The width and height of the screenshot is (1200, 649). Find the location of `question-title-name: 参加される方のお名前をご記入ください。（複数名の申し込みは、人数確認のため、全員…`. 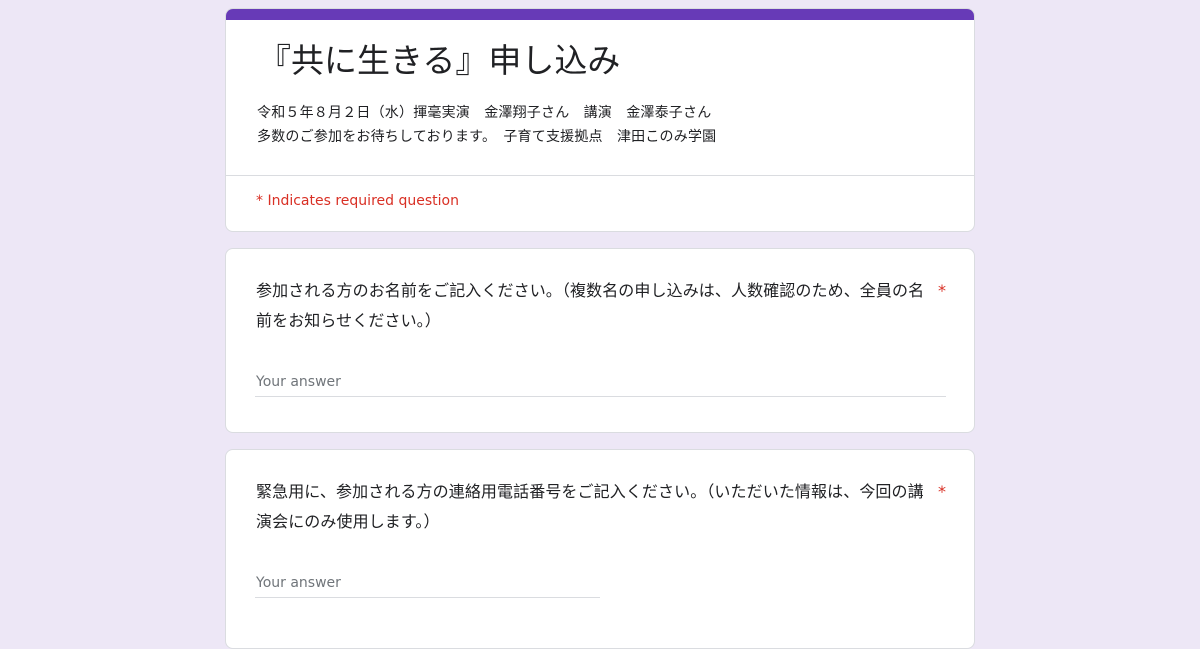

question-title-name: 参加される方のお名前をご記入ください。（複数名の申し込みは、人数確認のため、全員… is located at coordinates (590, 305).